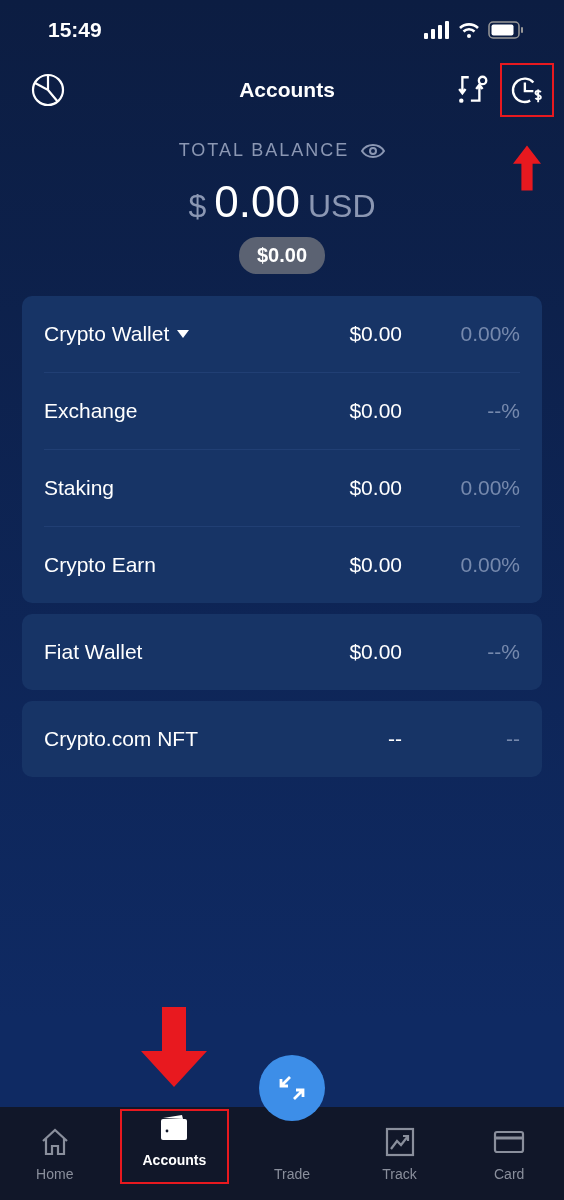 The image size is (564, 1200). I want to click on secondary-balance: $0.00, so click(282, 255).